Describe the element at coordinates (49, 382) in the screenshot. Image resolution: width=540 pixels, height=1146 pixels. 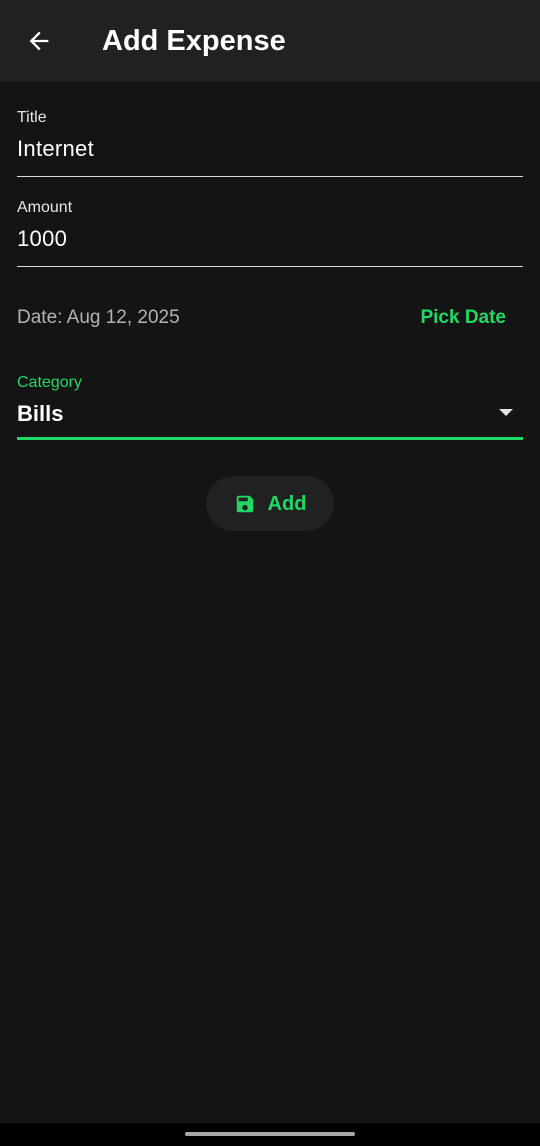
I see `category-label: Category` at that location.